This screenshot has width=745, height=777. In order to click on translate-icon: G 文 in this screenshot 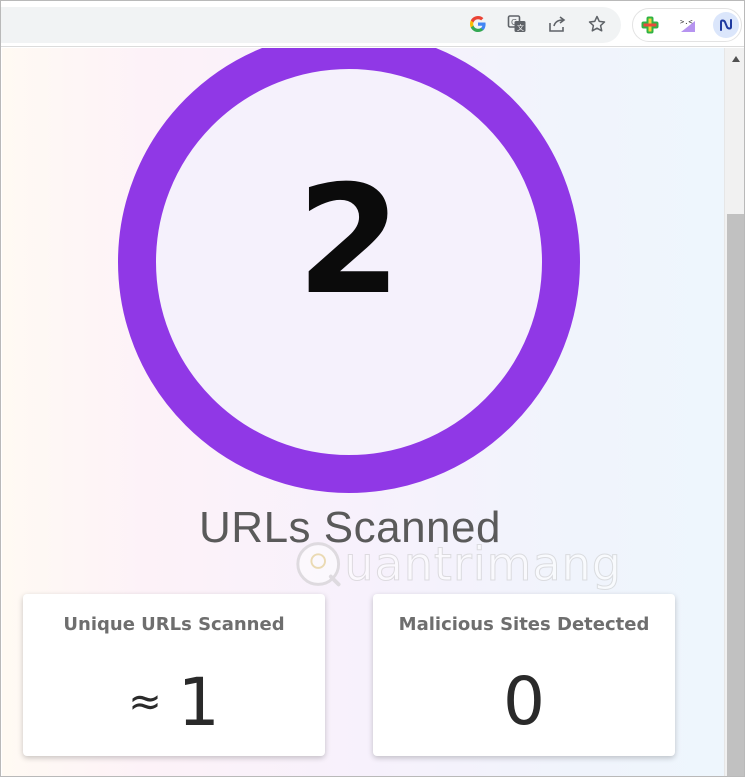, I will do `click(517, 24)`.